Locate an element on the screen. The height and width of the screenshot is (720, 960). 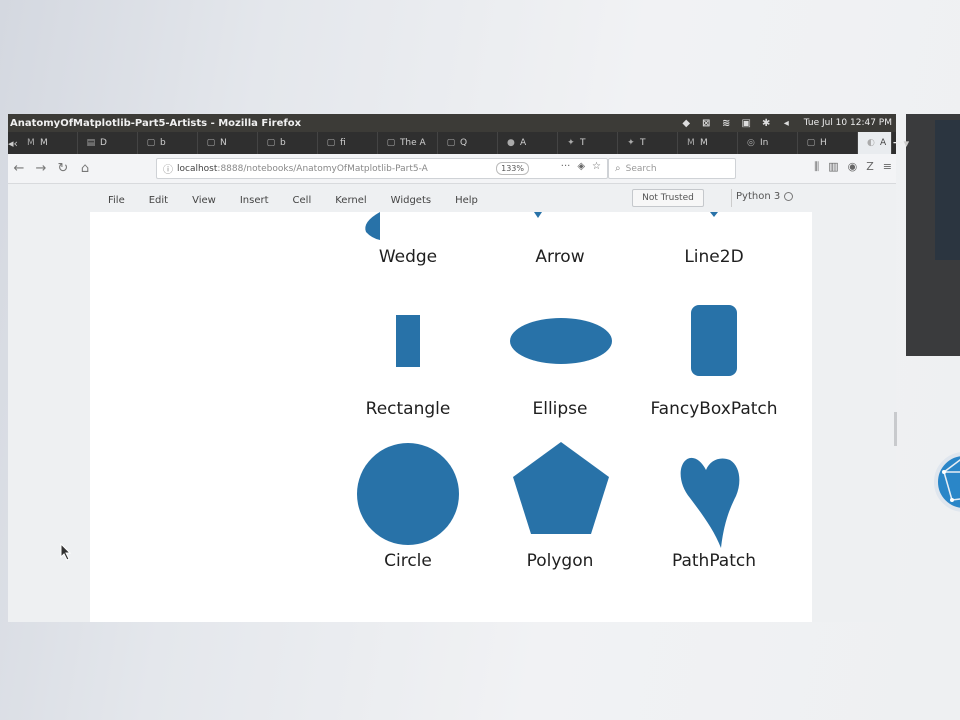
bluetooth-icon: ✱ is located at coordinates (766, 123).